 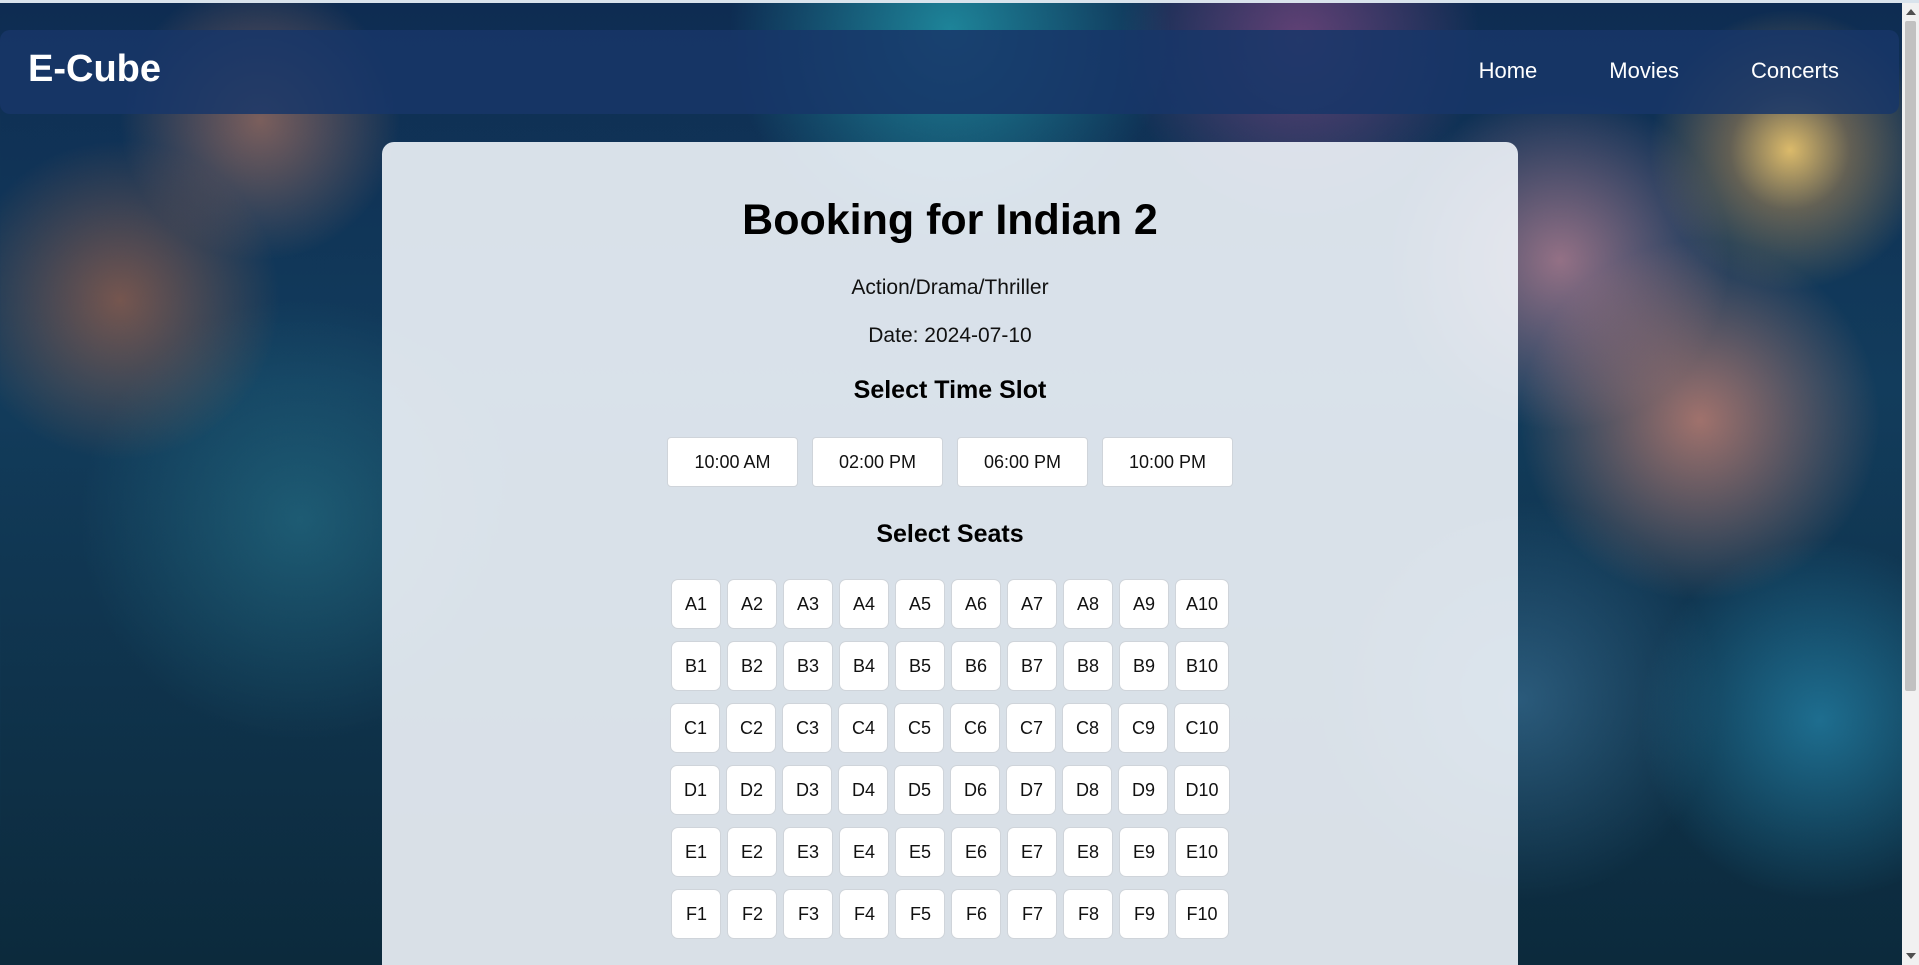 I want to click on movie-genre: Action/Drama/Thriller, so click(x=950, y=287).